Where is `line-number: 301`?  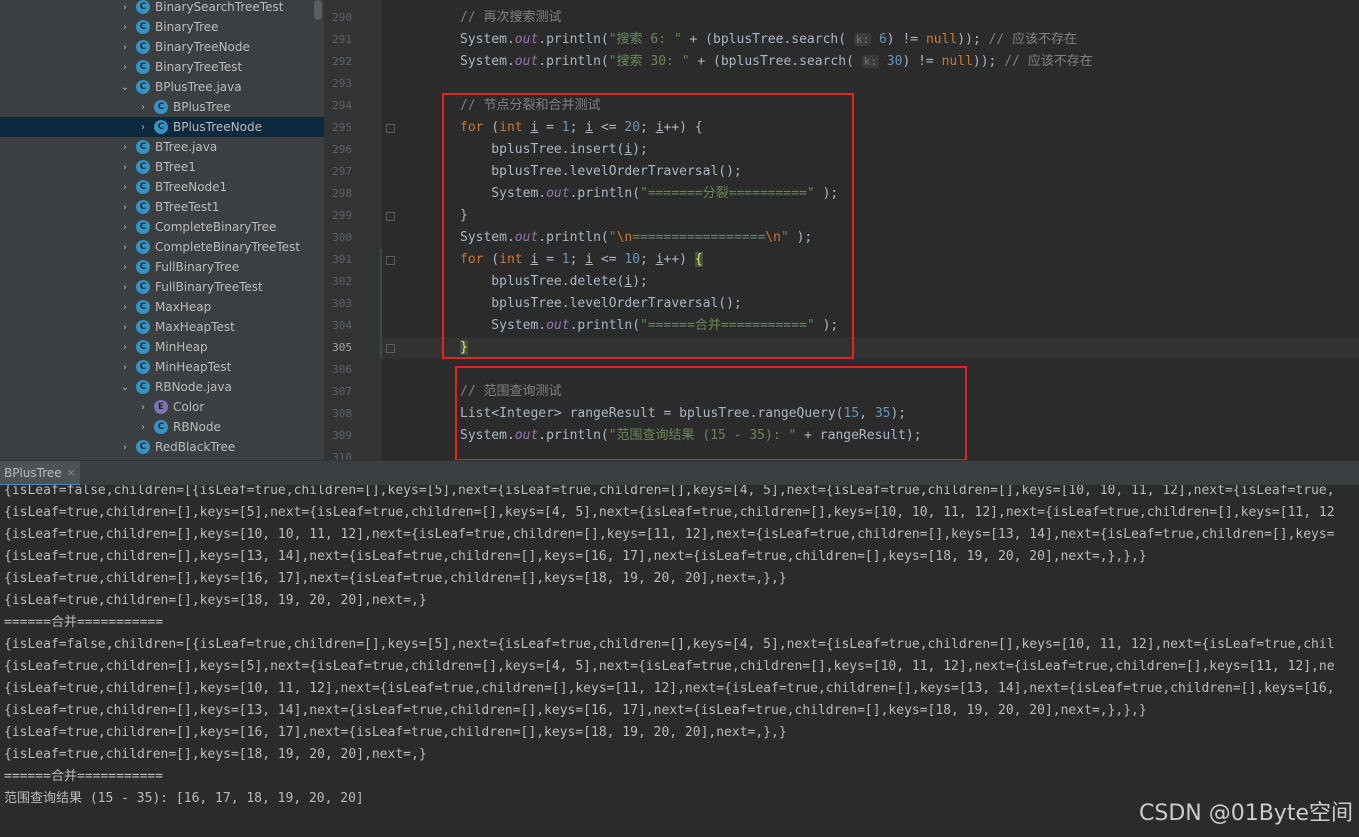
line-number: 301 is located at coordinates (342, 259).